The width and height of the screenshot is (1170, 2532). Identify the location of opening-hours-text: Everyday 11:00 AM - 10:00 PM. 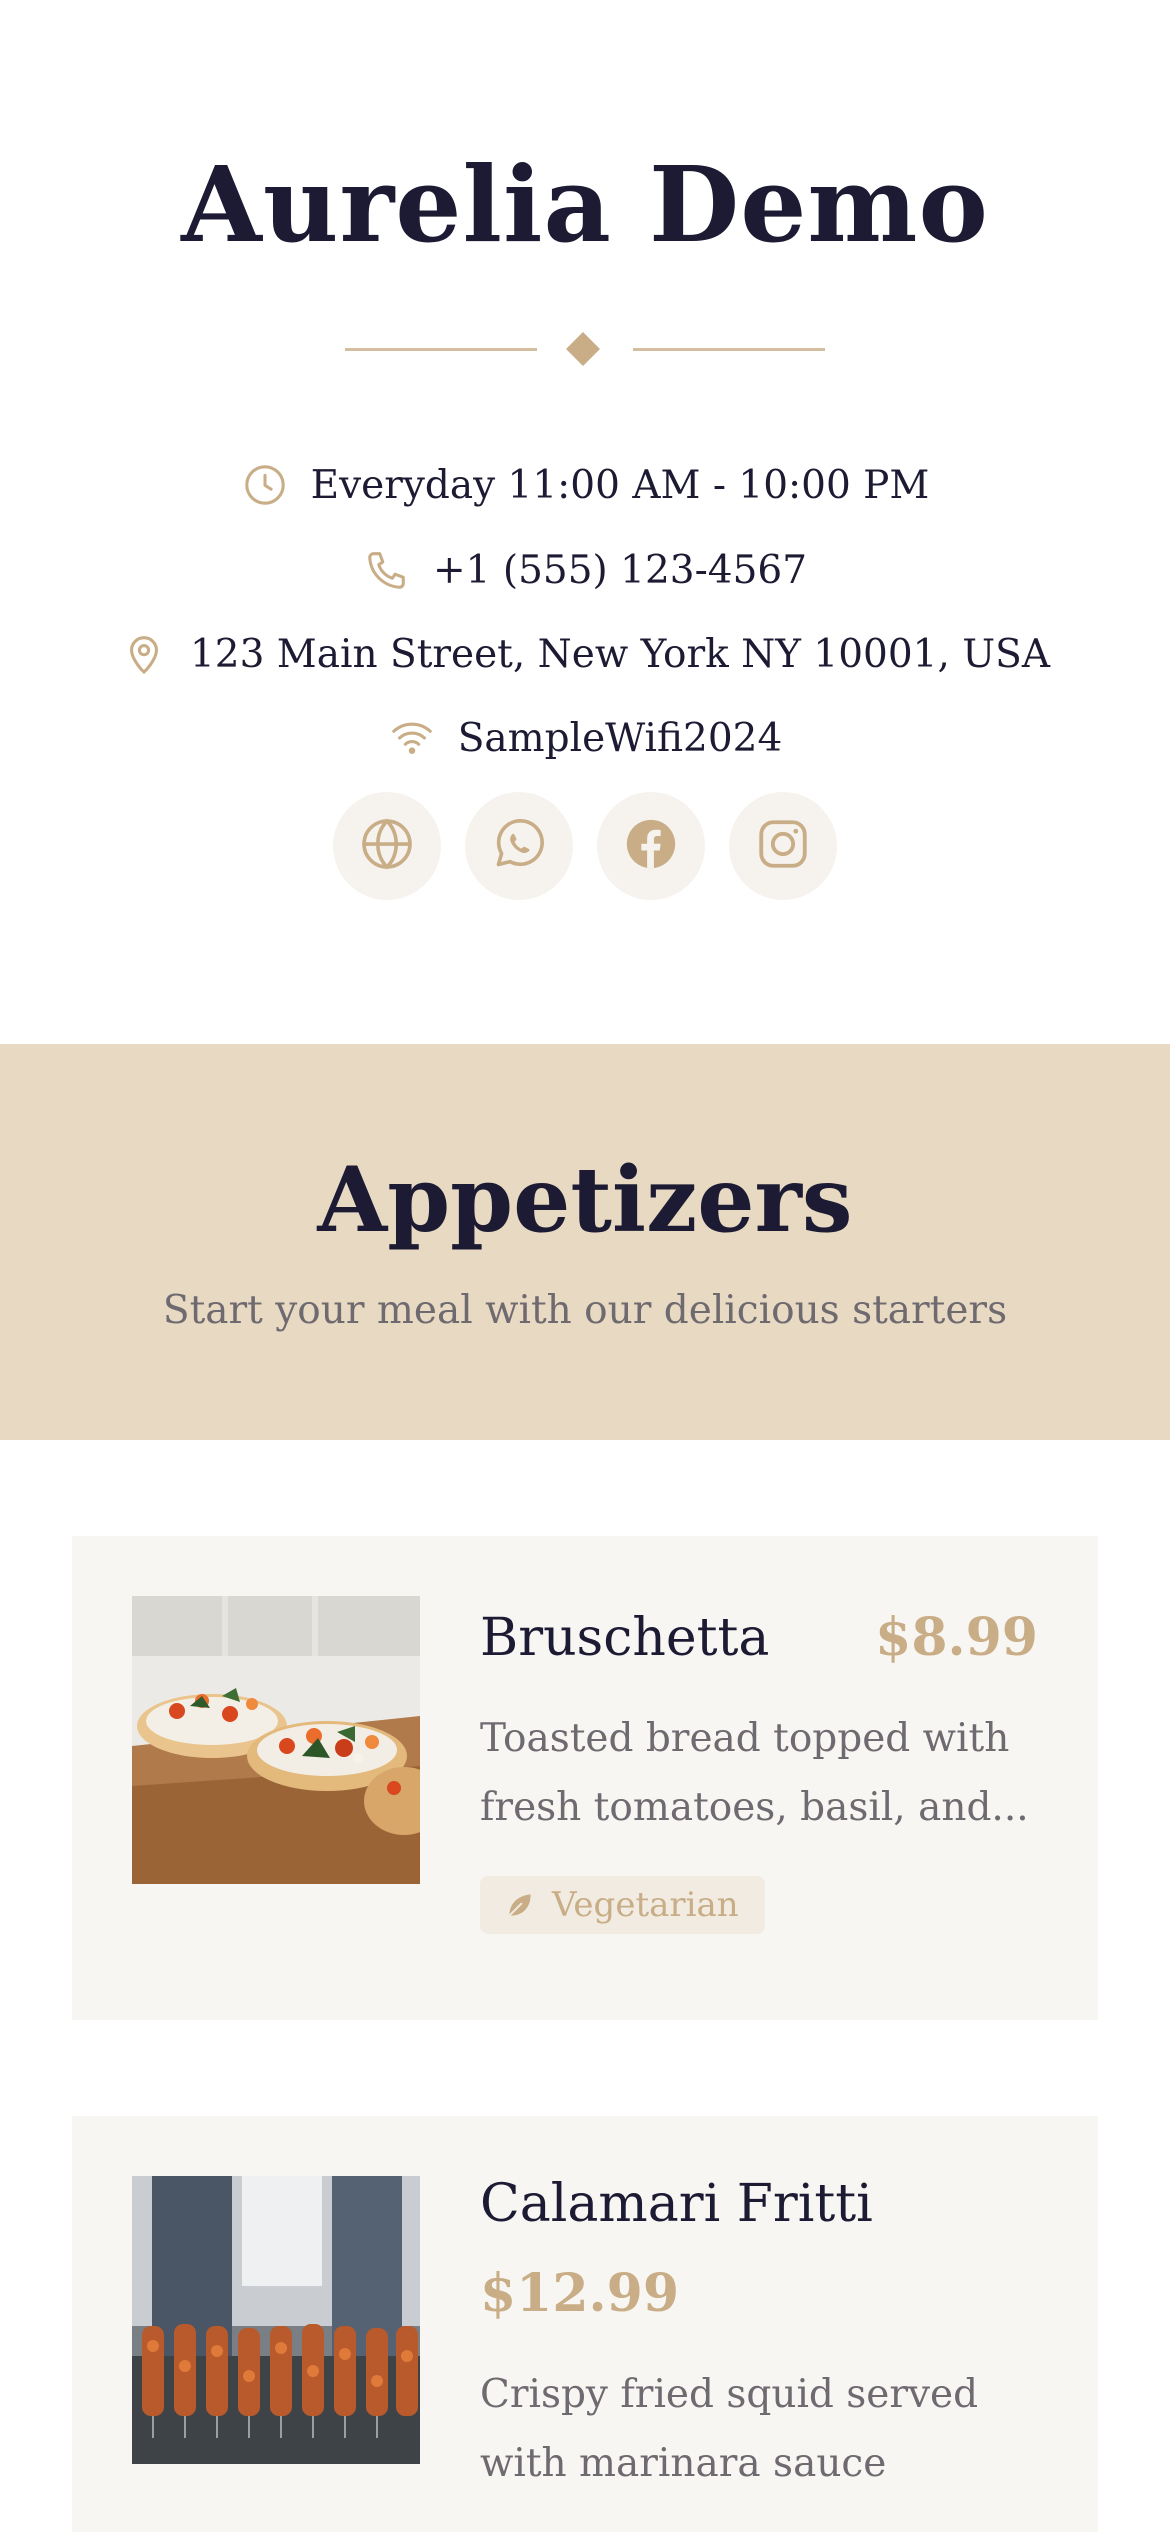
(620, 485).